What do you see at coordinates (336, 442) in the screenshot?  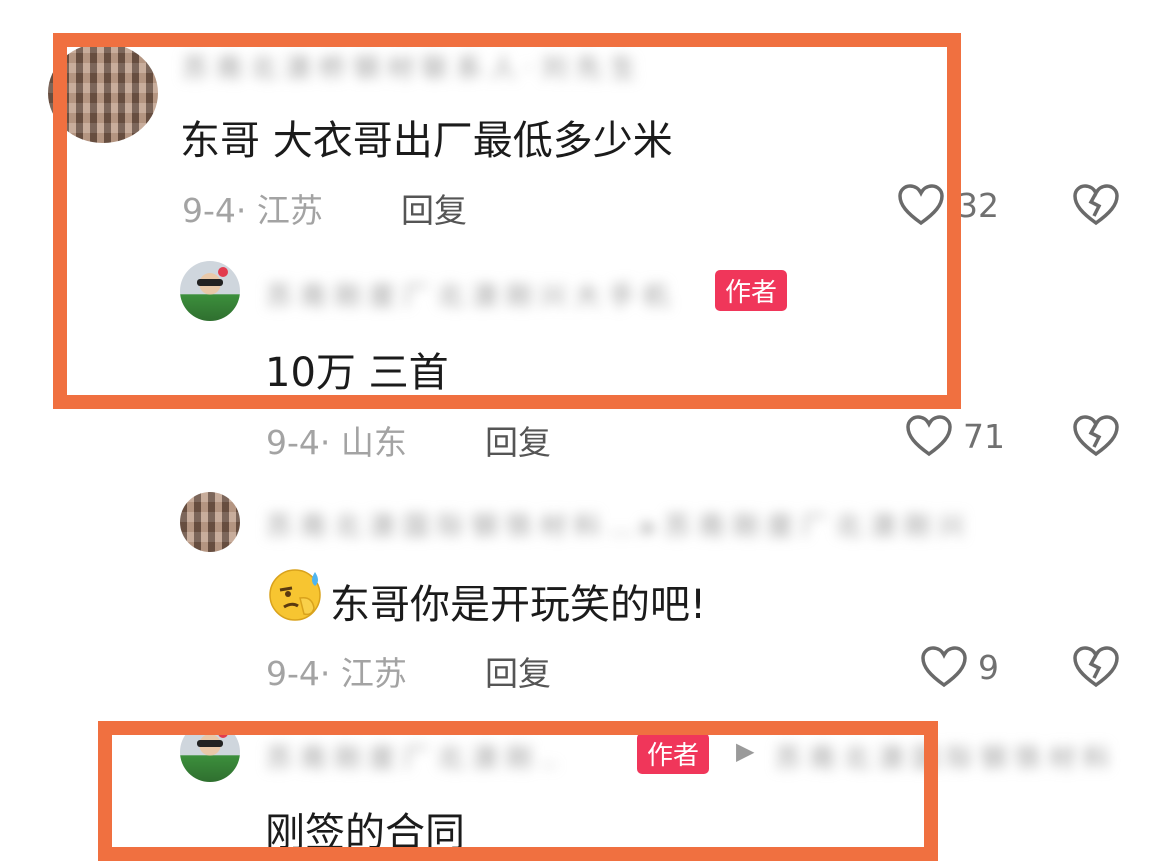 I see `comment-date-location: 9-4· 山东` at bounding box center [336, 442].